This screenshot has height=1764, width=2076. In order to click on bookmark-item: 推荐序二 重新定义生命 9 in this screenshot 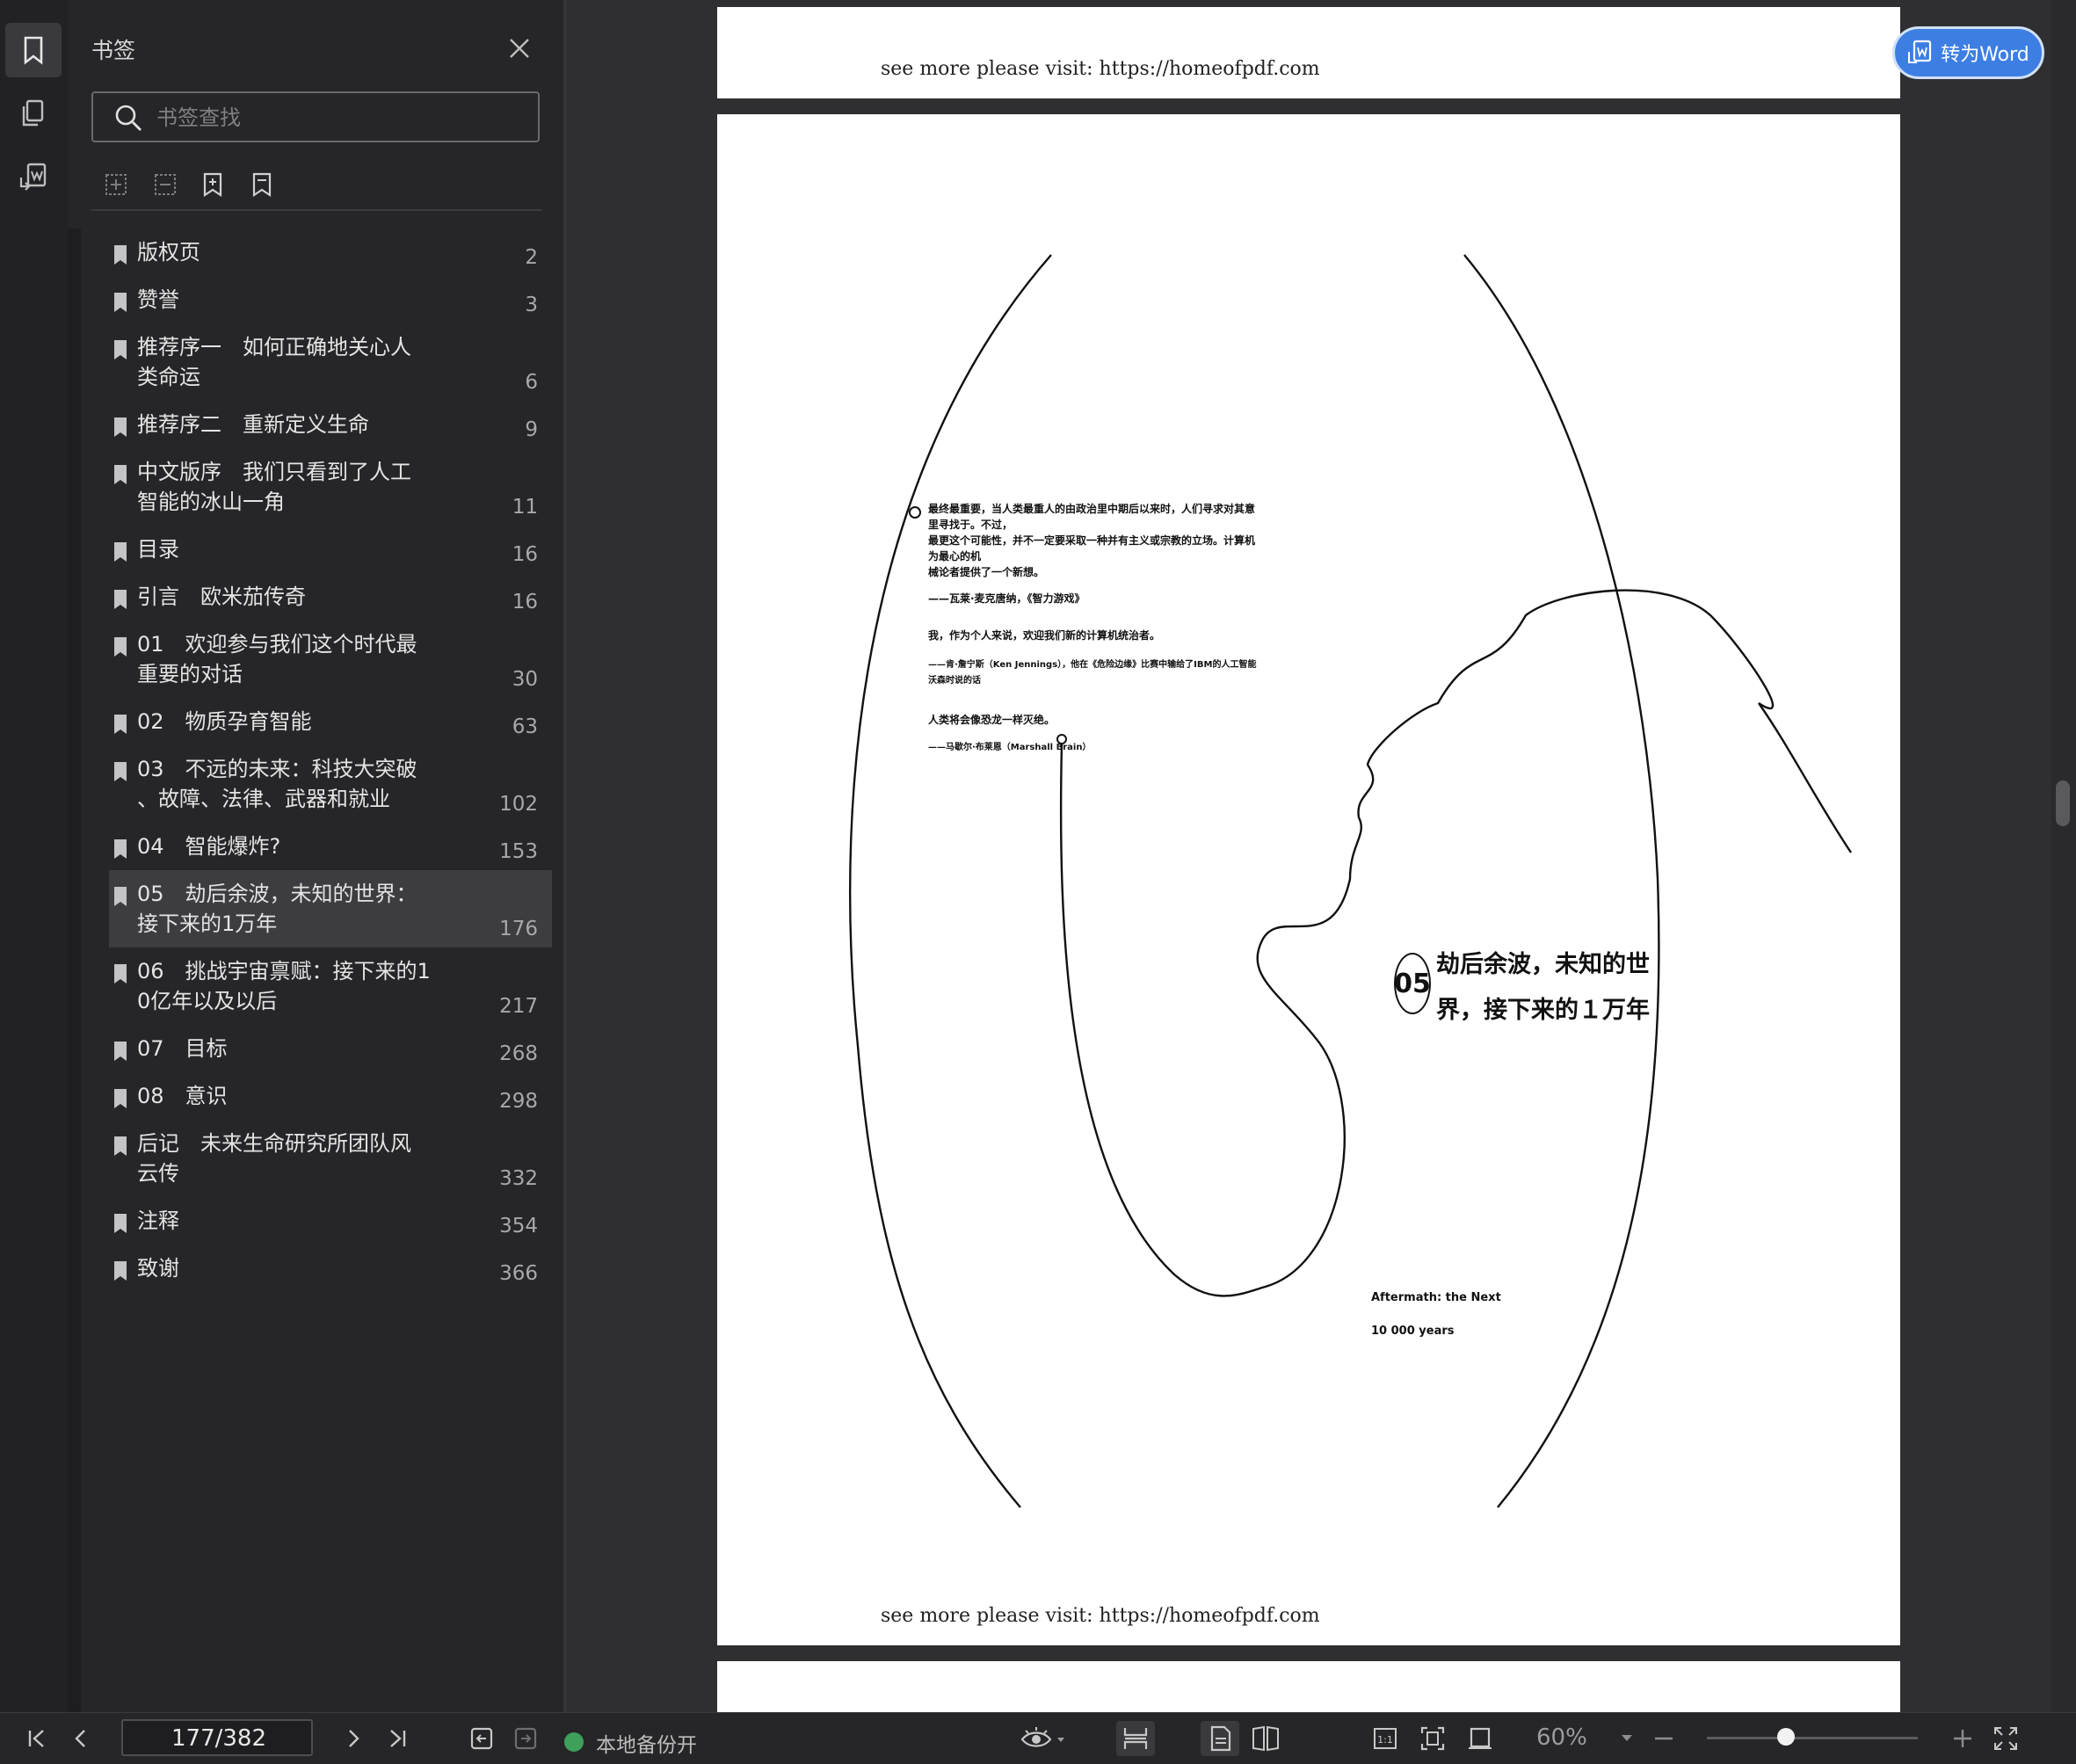, I will do `click(330, 424)`.